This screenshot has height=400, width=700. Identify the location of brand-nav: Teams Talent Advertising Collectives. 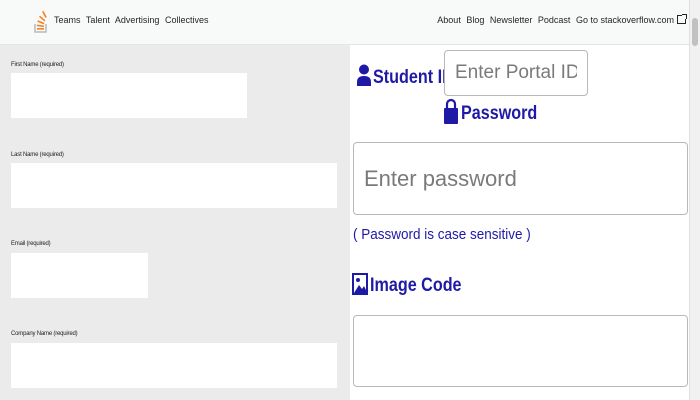
(132, 20).